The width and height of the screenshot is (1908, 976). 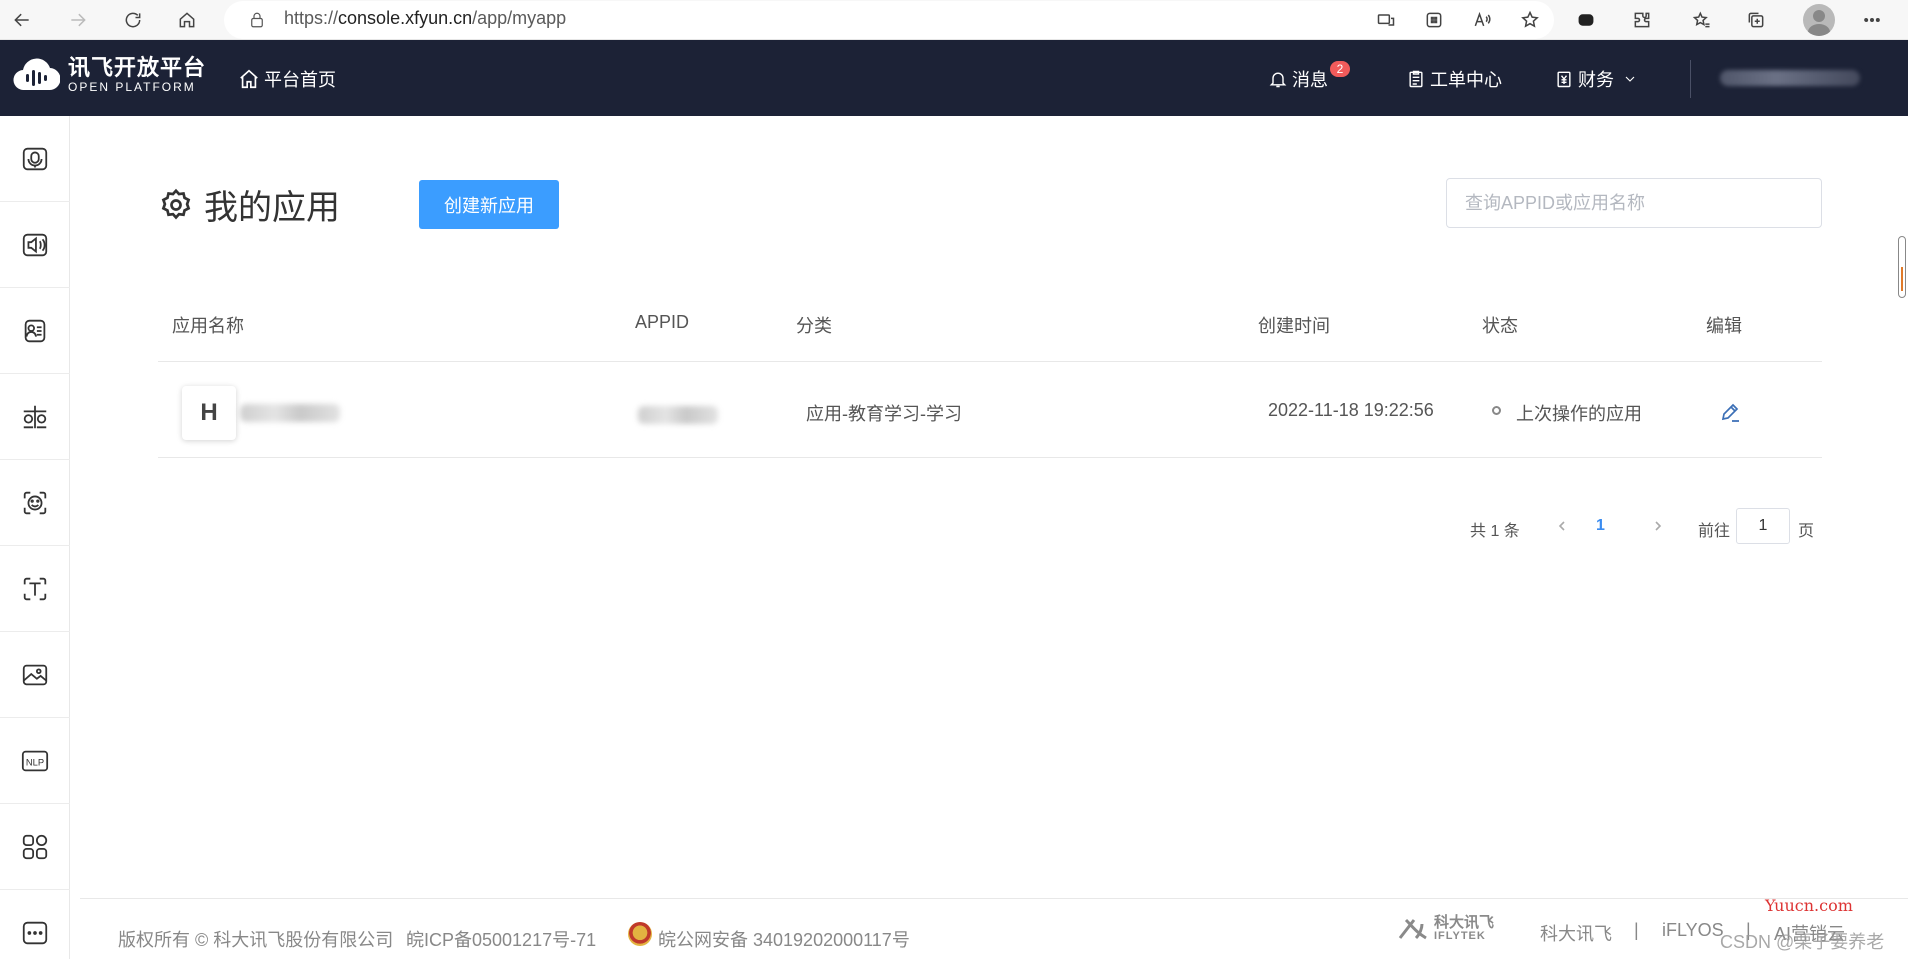 I want to click on sidebar-item-voice-print, so click(x=35, y=331).